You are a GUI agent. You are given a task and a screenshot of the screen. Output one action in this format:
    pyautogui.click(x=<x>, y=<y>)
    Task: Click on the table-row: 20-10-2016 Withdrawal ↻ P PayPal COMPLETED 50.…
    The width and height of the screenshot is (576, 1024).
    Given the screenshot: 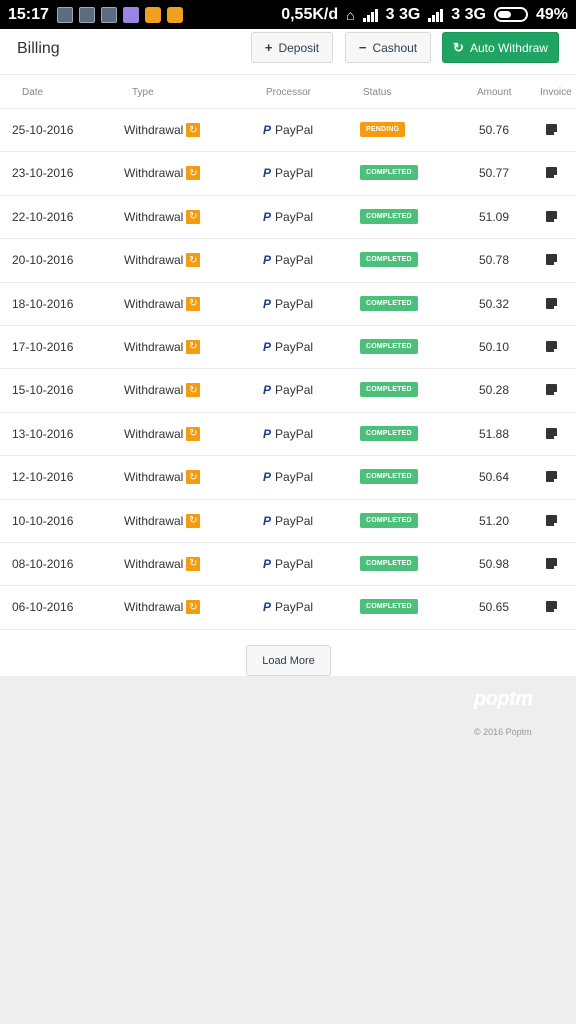 What is the action you would take?
    pyautogui.click(x=288, y=261)
    